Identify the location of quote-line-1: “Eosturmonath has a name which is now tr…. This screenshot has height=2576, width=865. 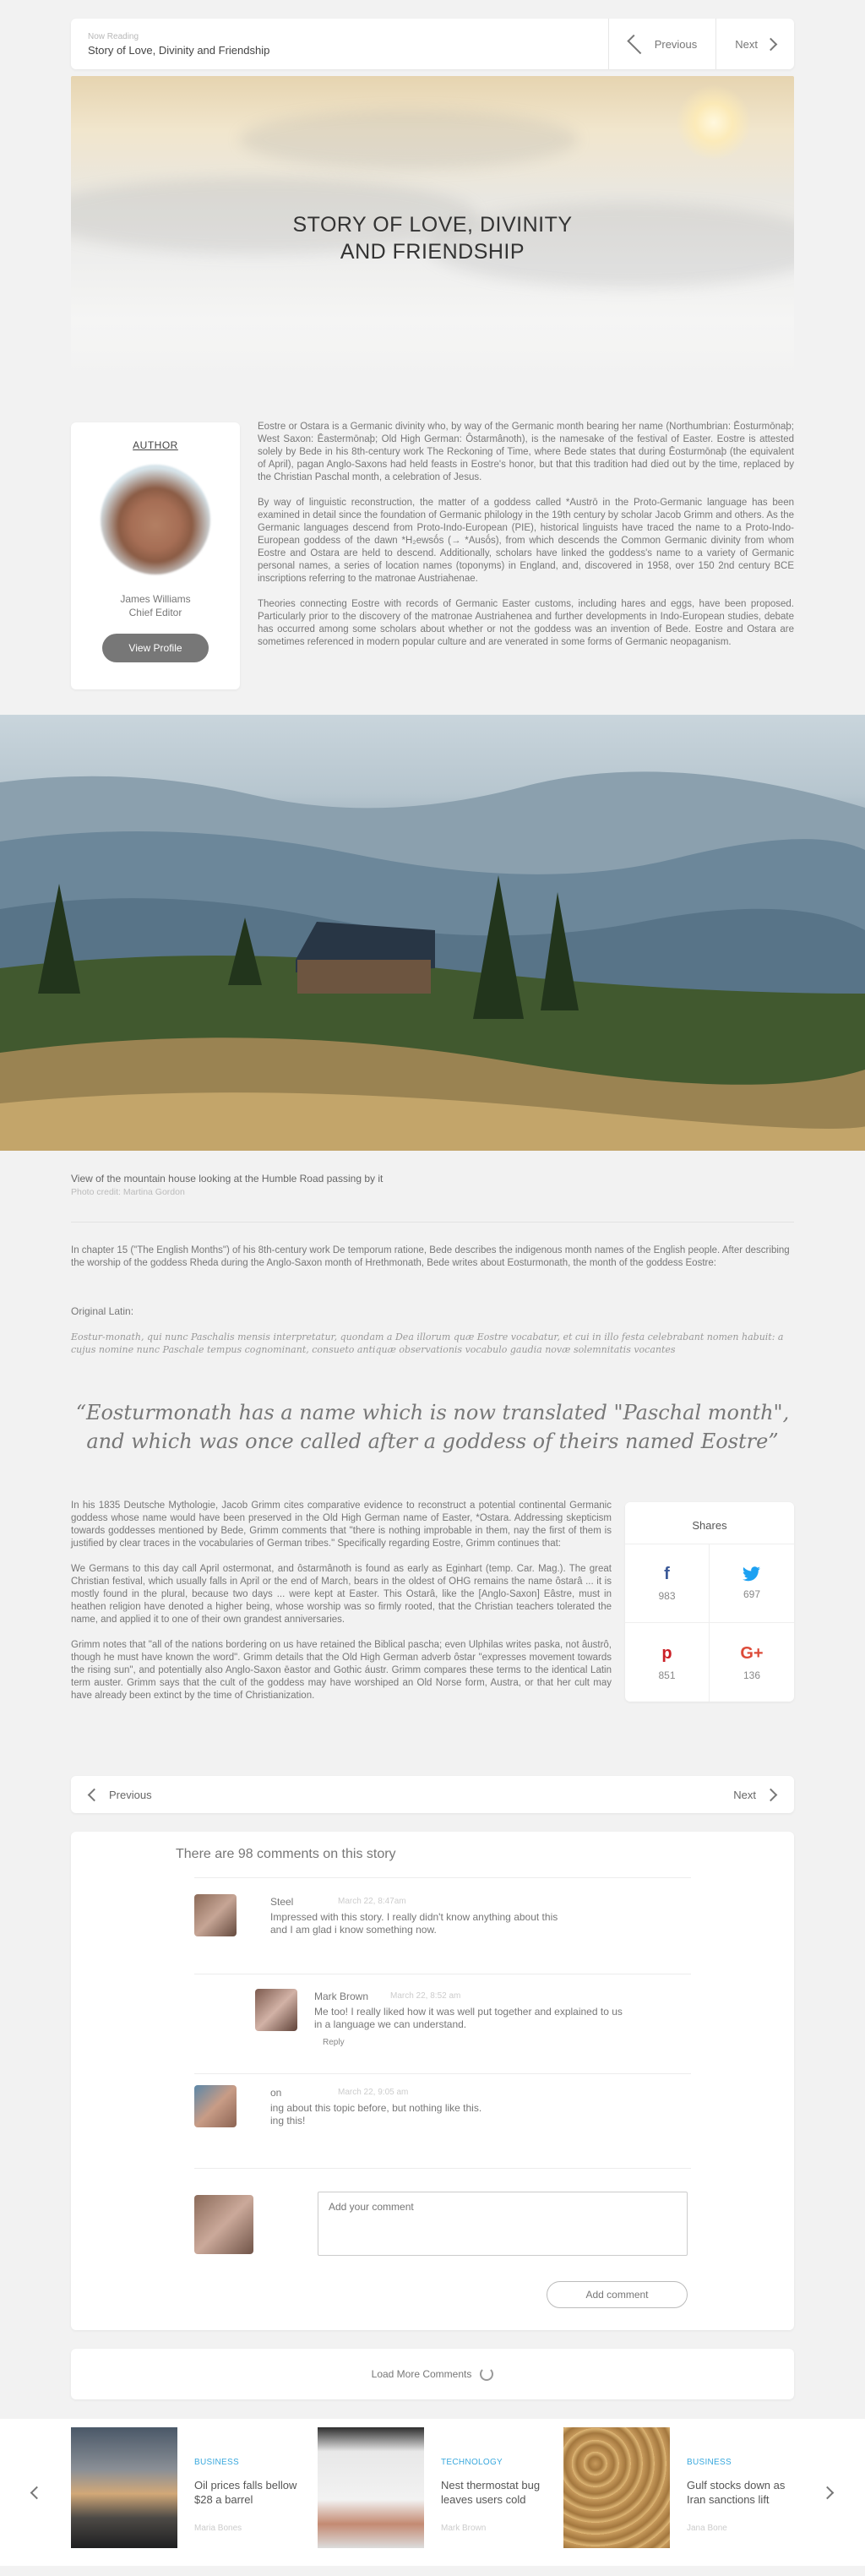
(432, 1412).